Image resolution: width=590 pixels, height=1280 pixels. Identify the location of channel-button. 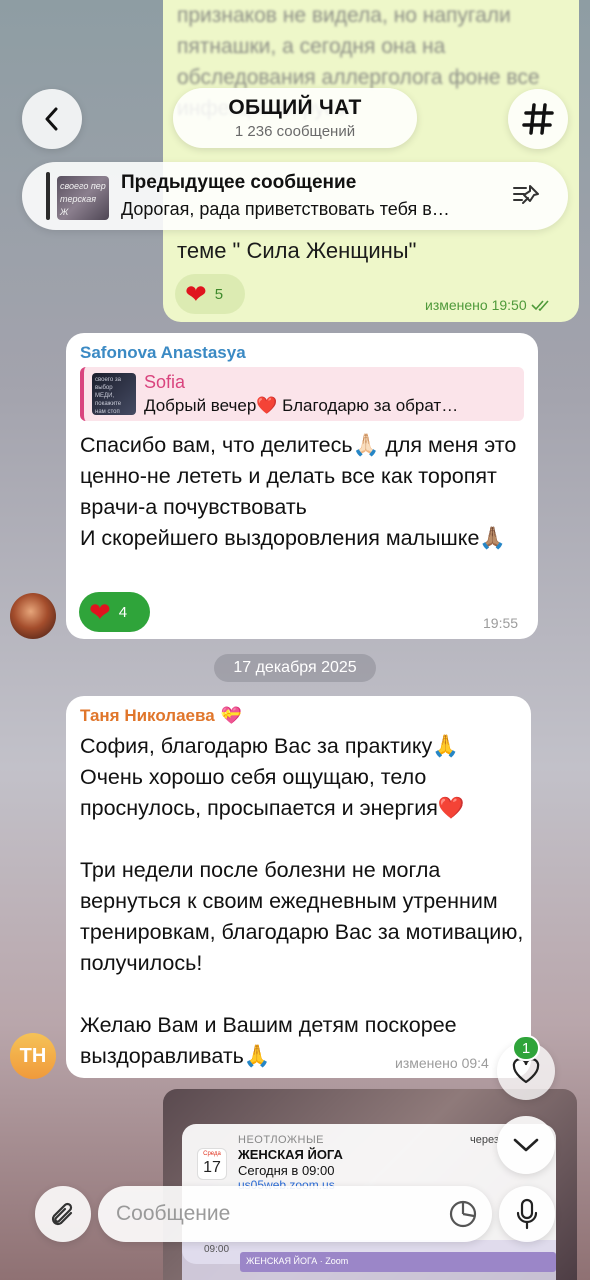
(538, 119).